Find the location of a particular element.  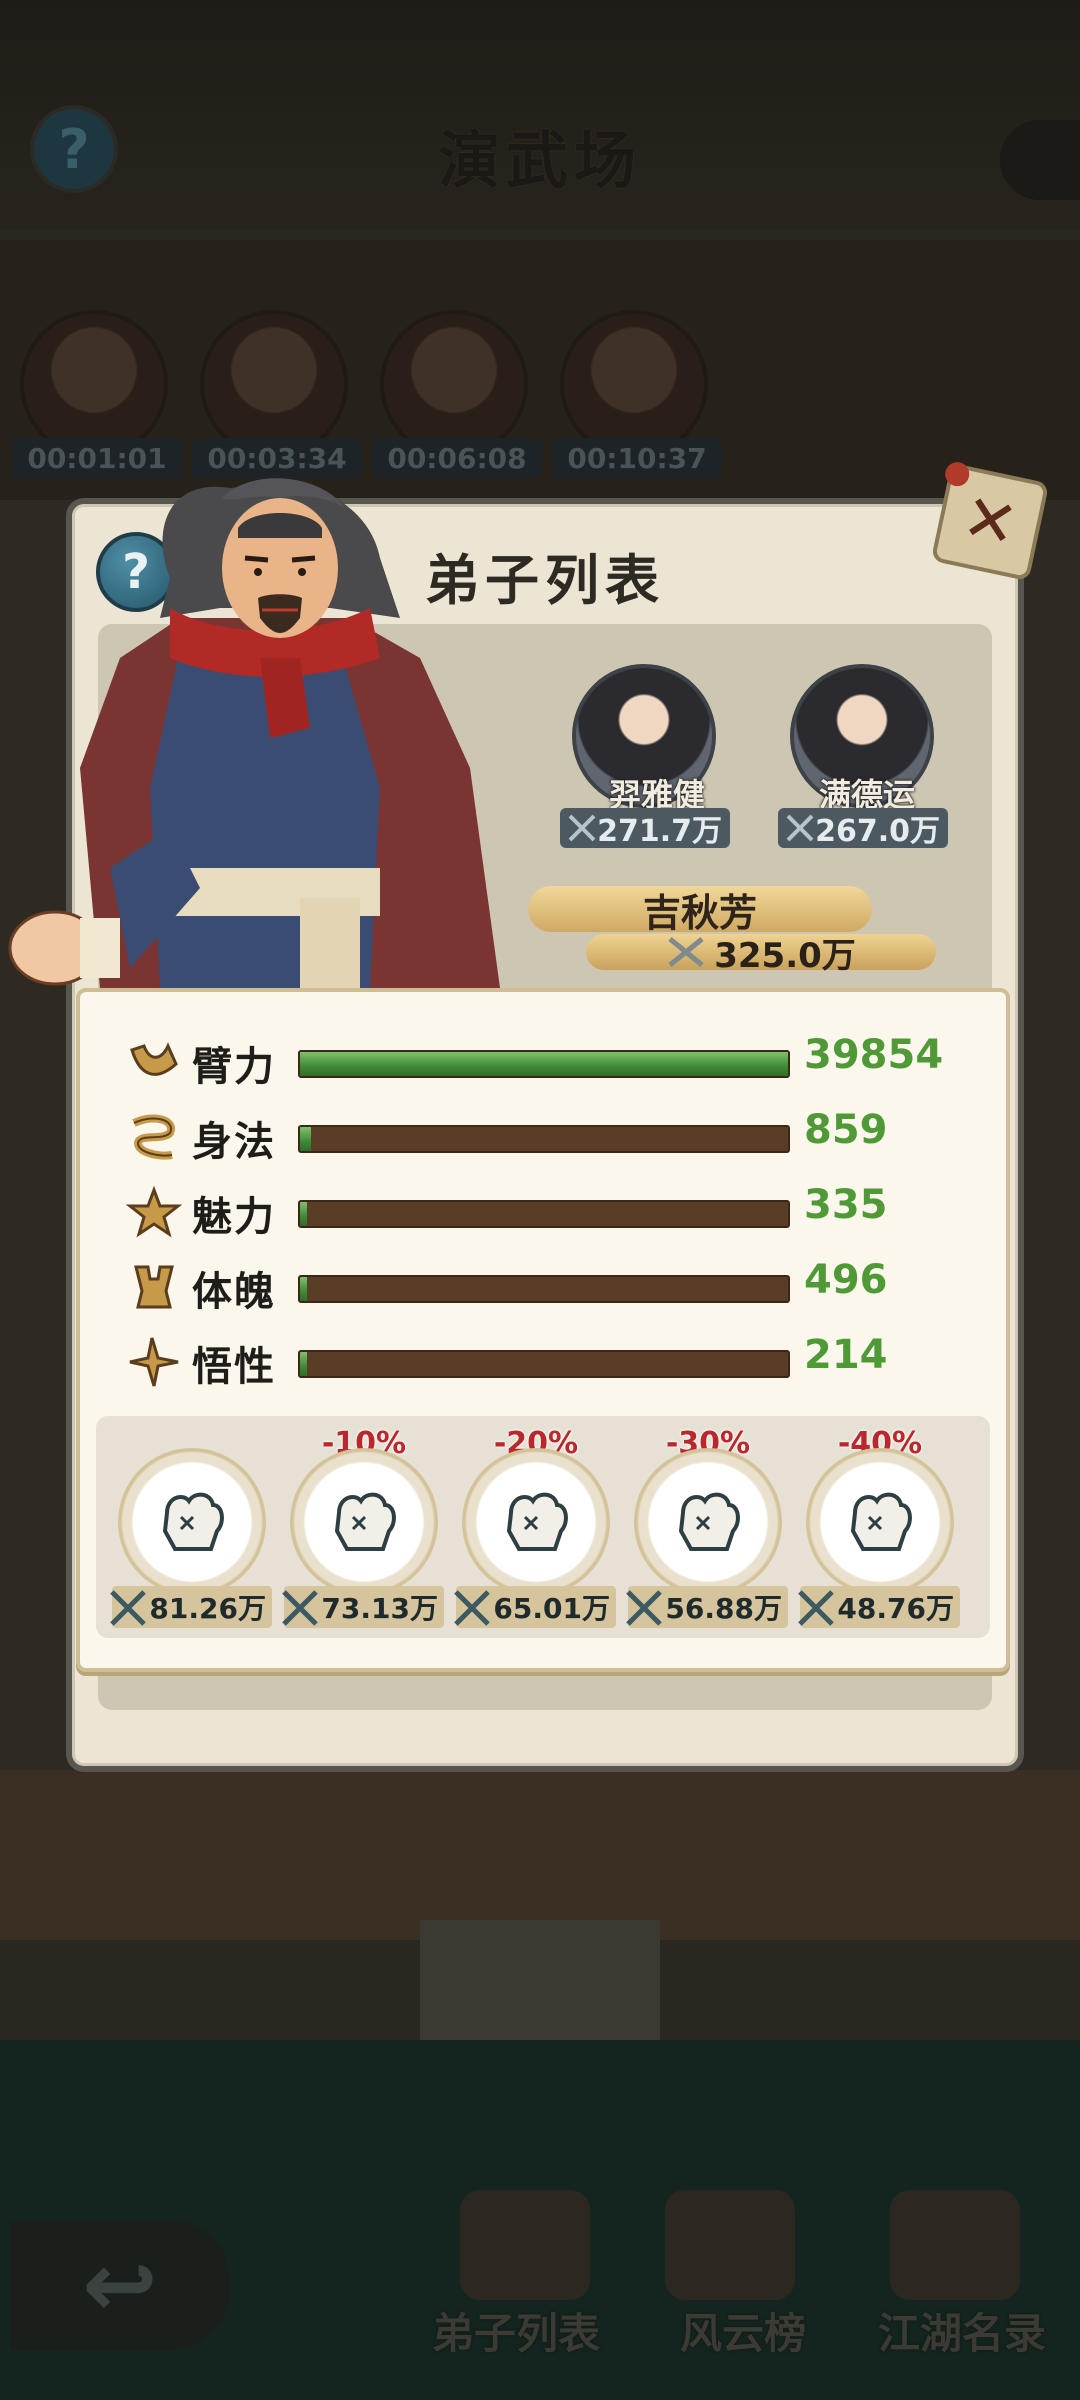

skill-slot: -10% 73.13万 is located at coordinates (363, 1529).